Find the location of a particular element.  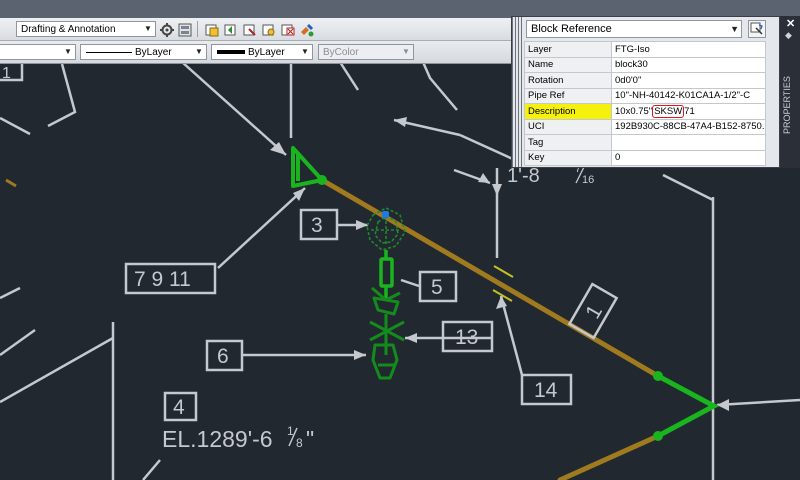

lineweight-value: ByLayer is located at coordinates (266, 52).